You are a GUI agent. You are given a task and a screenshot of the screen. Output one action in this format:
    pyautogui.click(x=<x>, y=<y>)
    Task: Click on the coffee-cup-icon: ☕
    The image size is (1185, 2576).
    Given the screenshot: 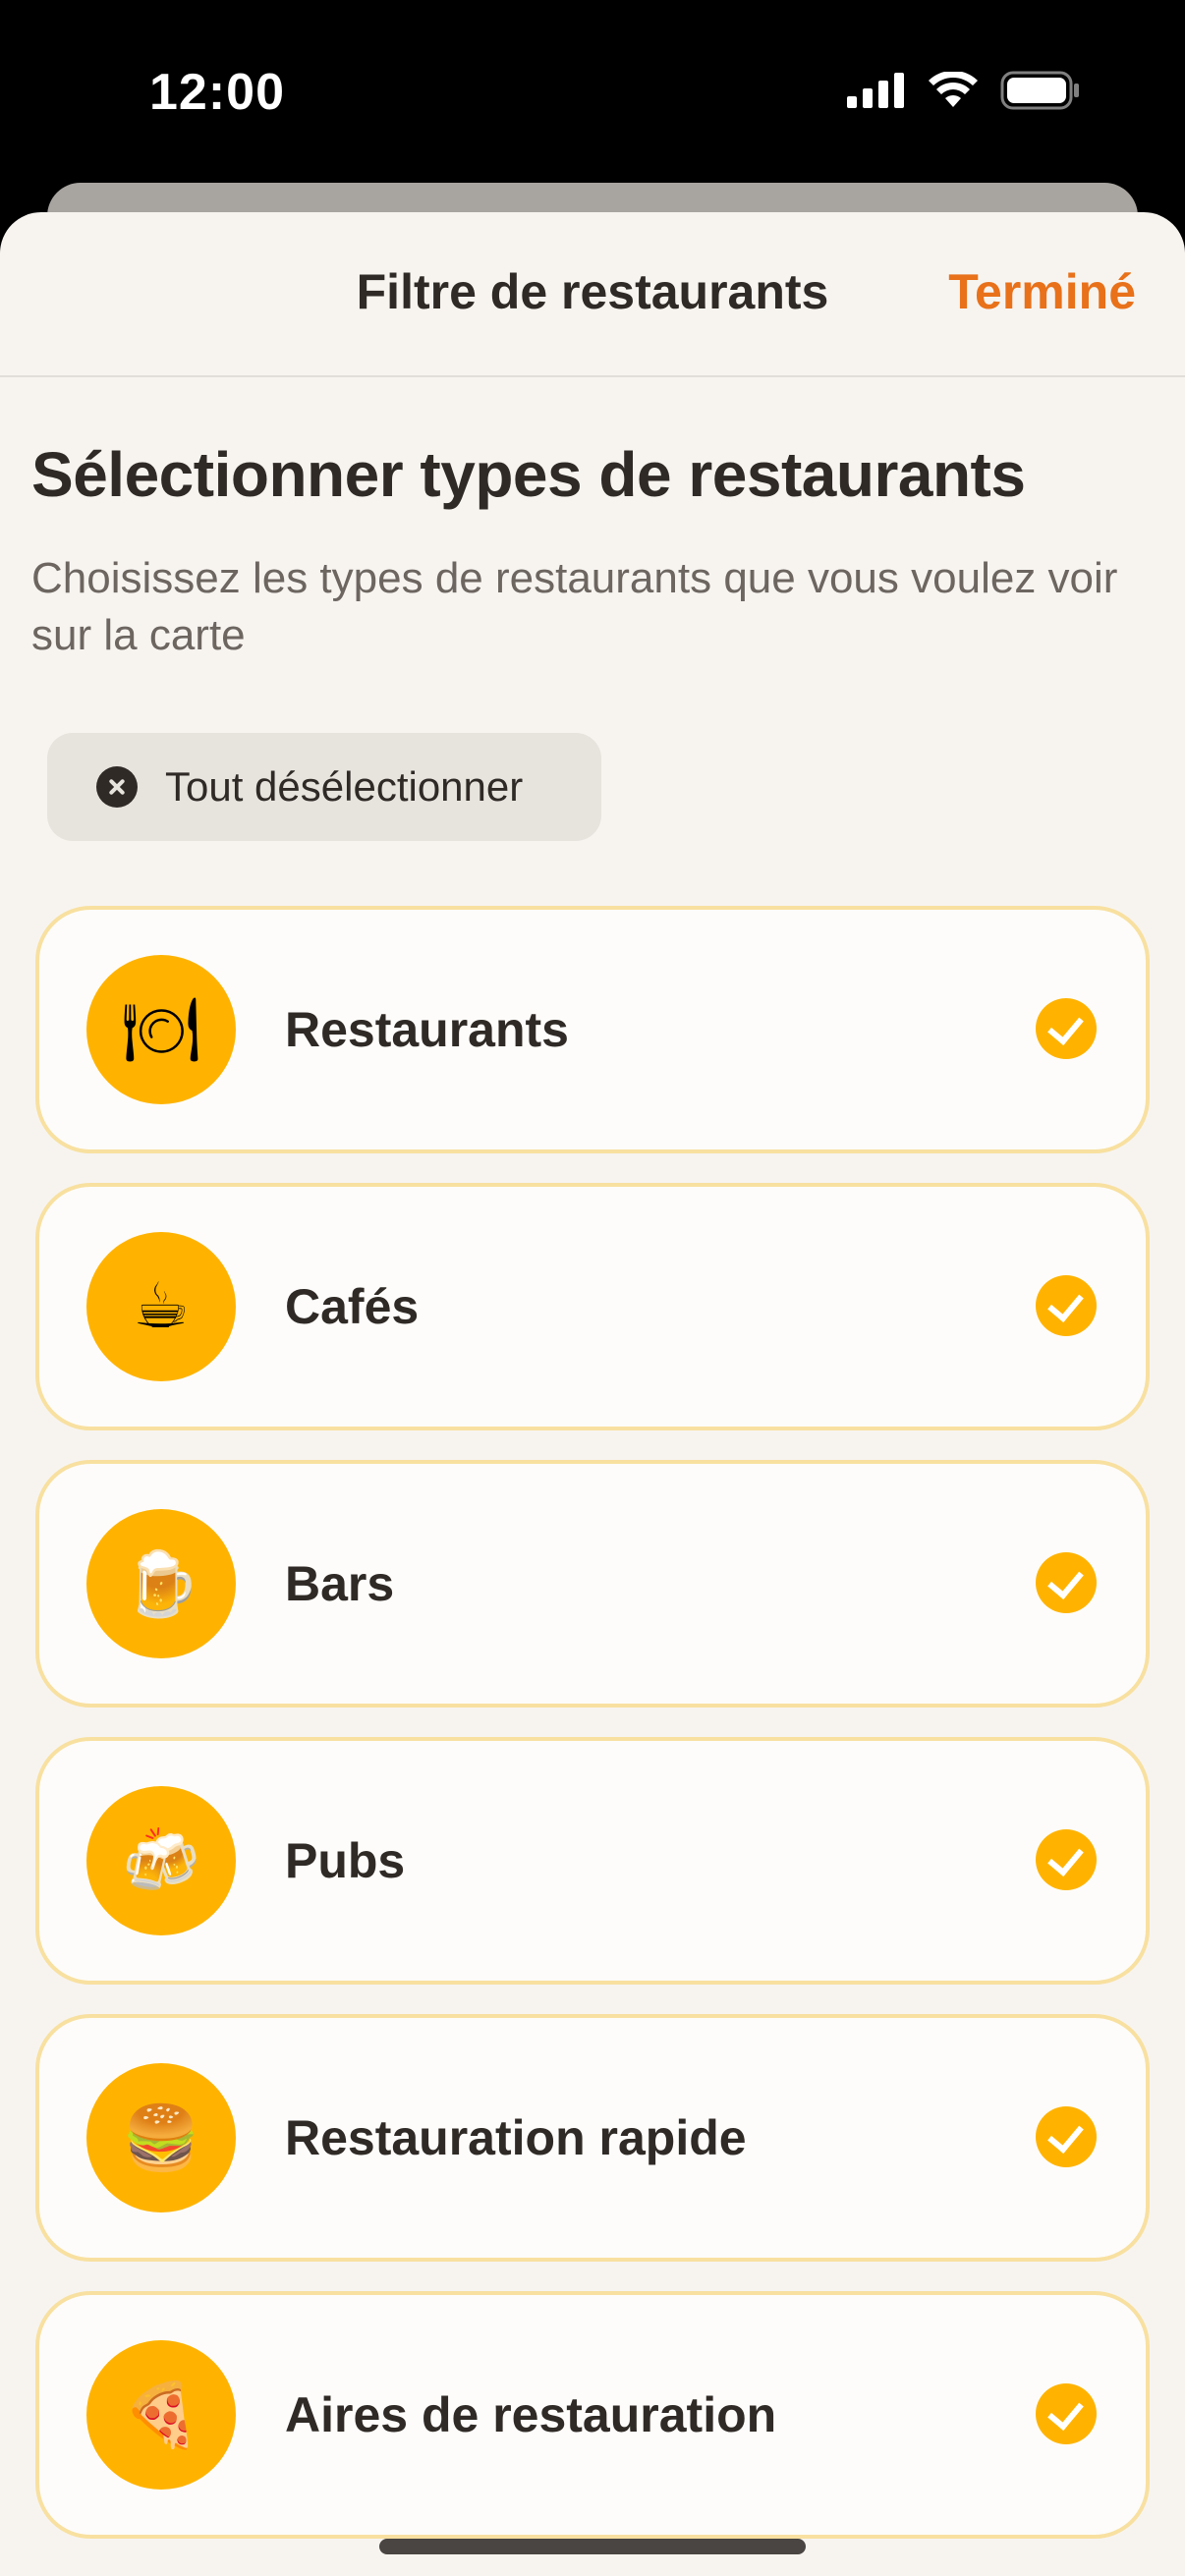 What is the action you would take?
    pyautogui.click(x=161, y=1306)
    